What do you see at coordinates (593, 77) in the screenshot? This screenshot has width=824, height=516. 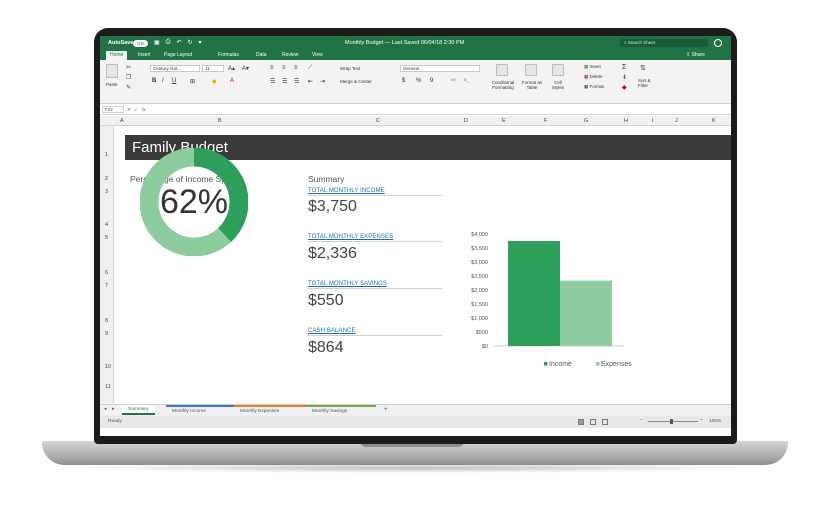 I see `delete-cells-button: ▦ Delete` at bounding box center [593, 77].